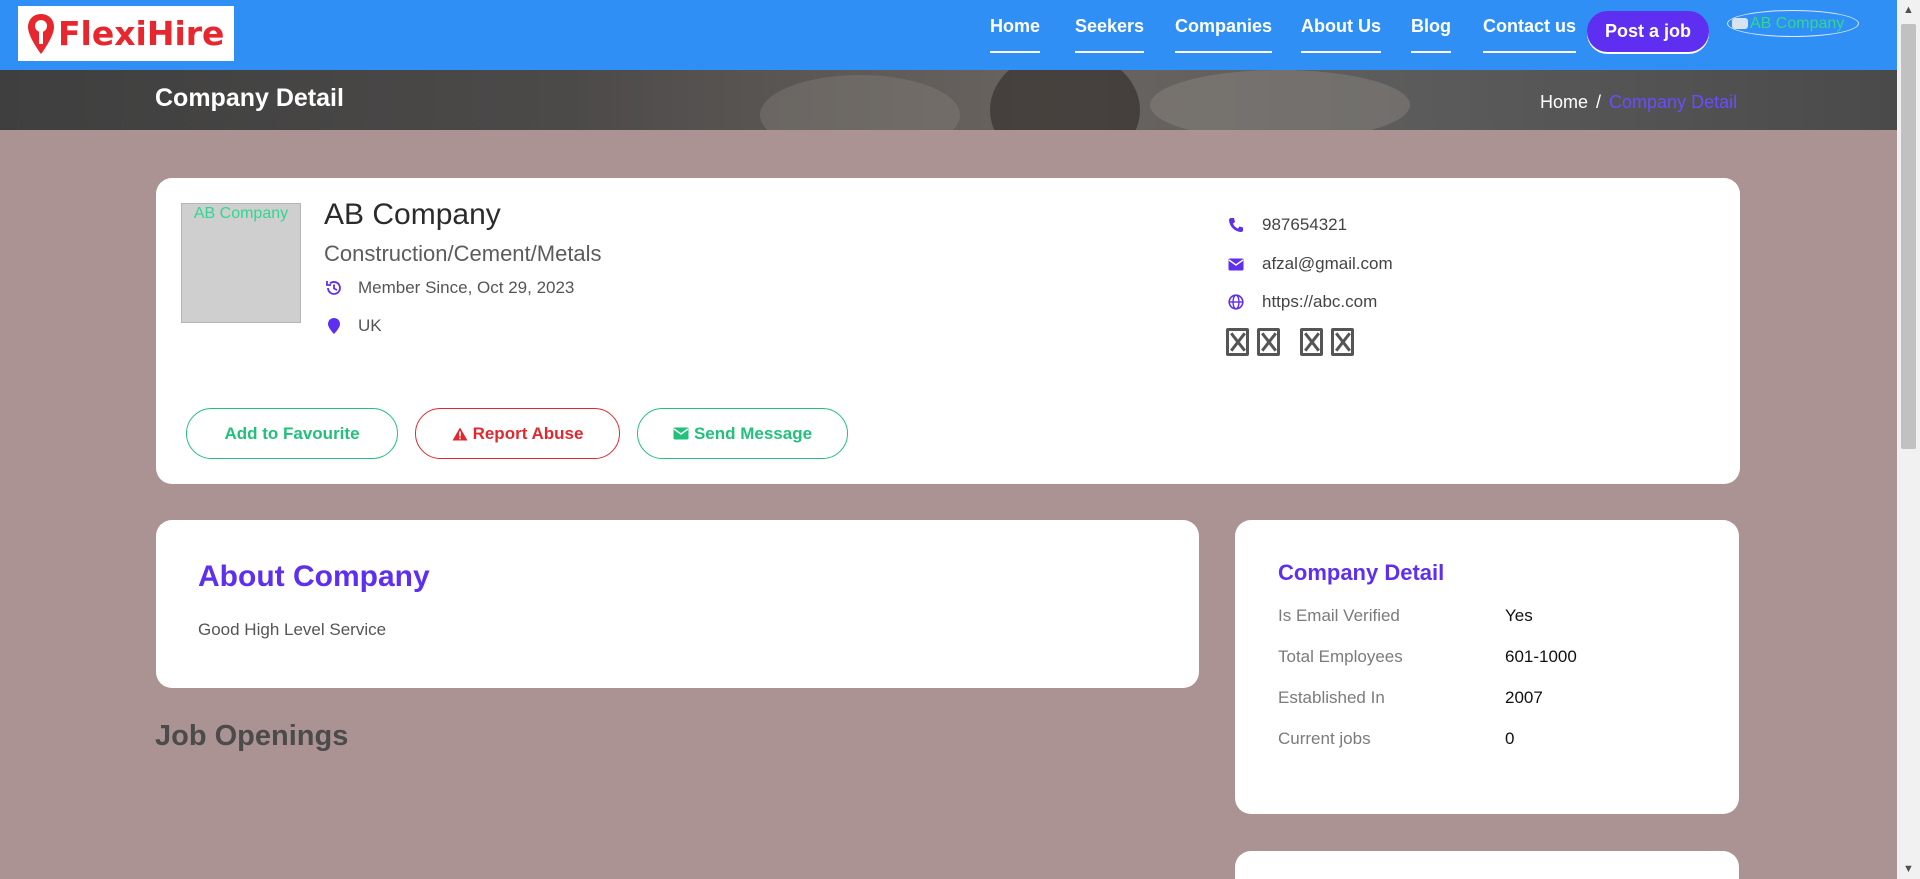 The width and height of the screenshot is (1920, 879). I want to click on breadcrumb-current: Company Detail, so click(1673, 102).